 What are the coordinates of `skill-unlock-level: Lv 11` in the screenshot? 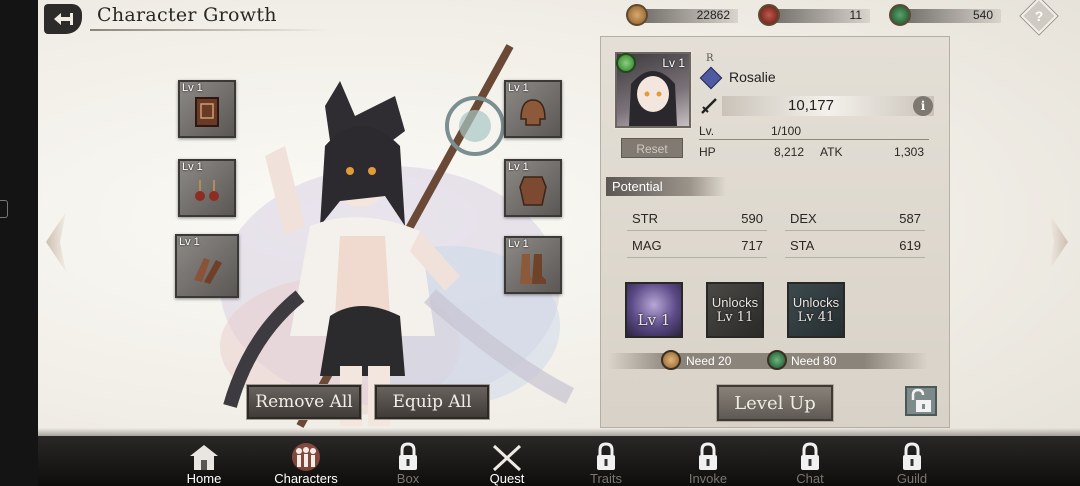 It's located at (735, 317).